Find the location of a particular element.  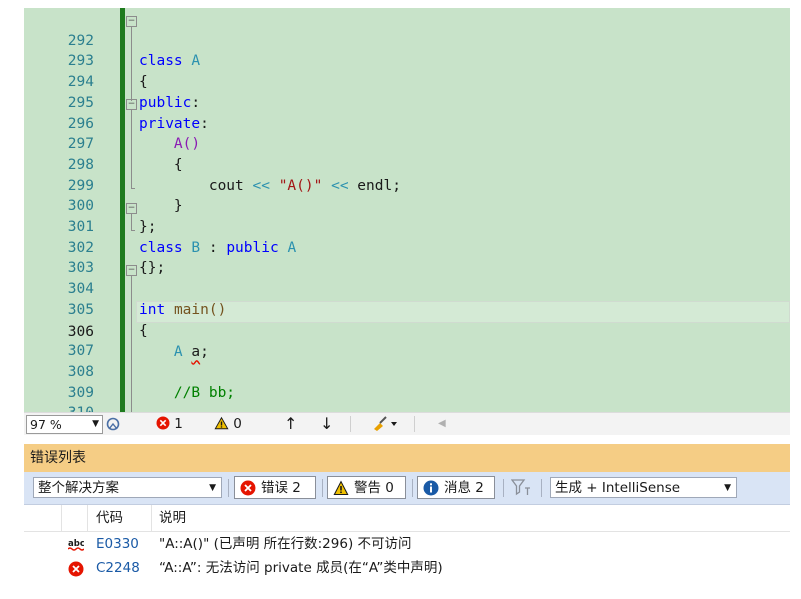

code-line: 307 is located at coordinates (407, 340).